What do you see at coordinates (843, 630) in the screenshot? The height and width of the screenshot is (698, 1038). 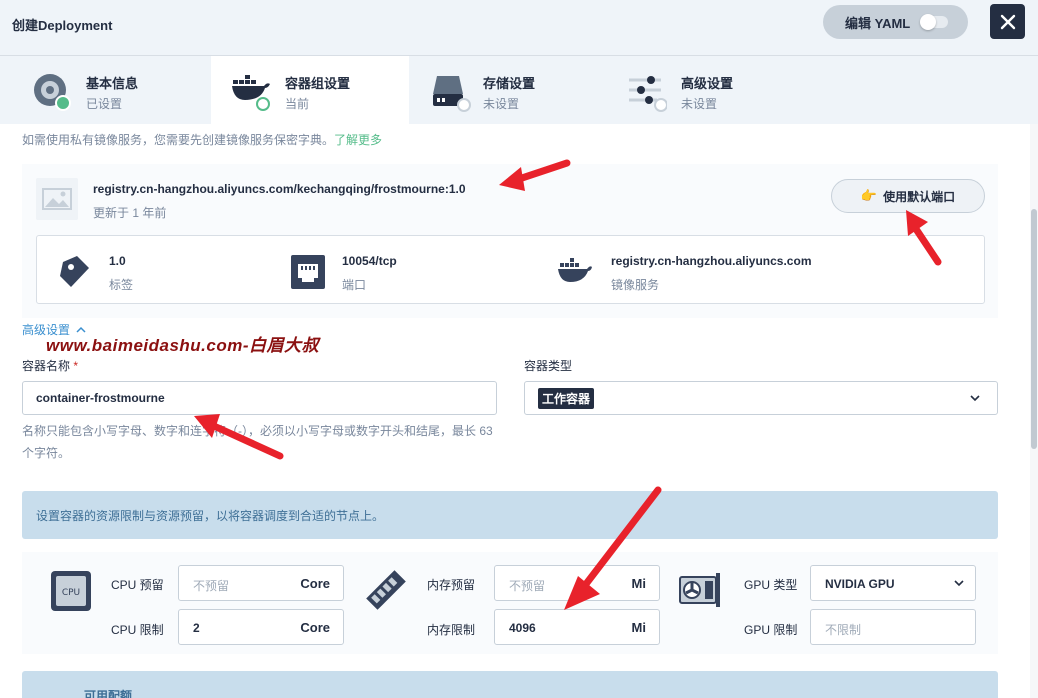 I see `gpu-limit-placeholder: 不限制` at bounding box center [843, 630].